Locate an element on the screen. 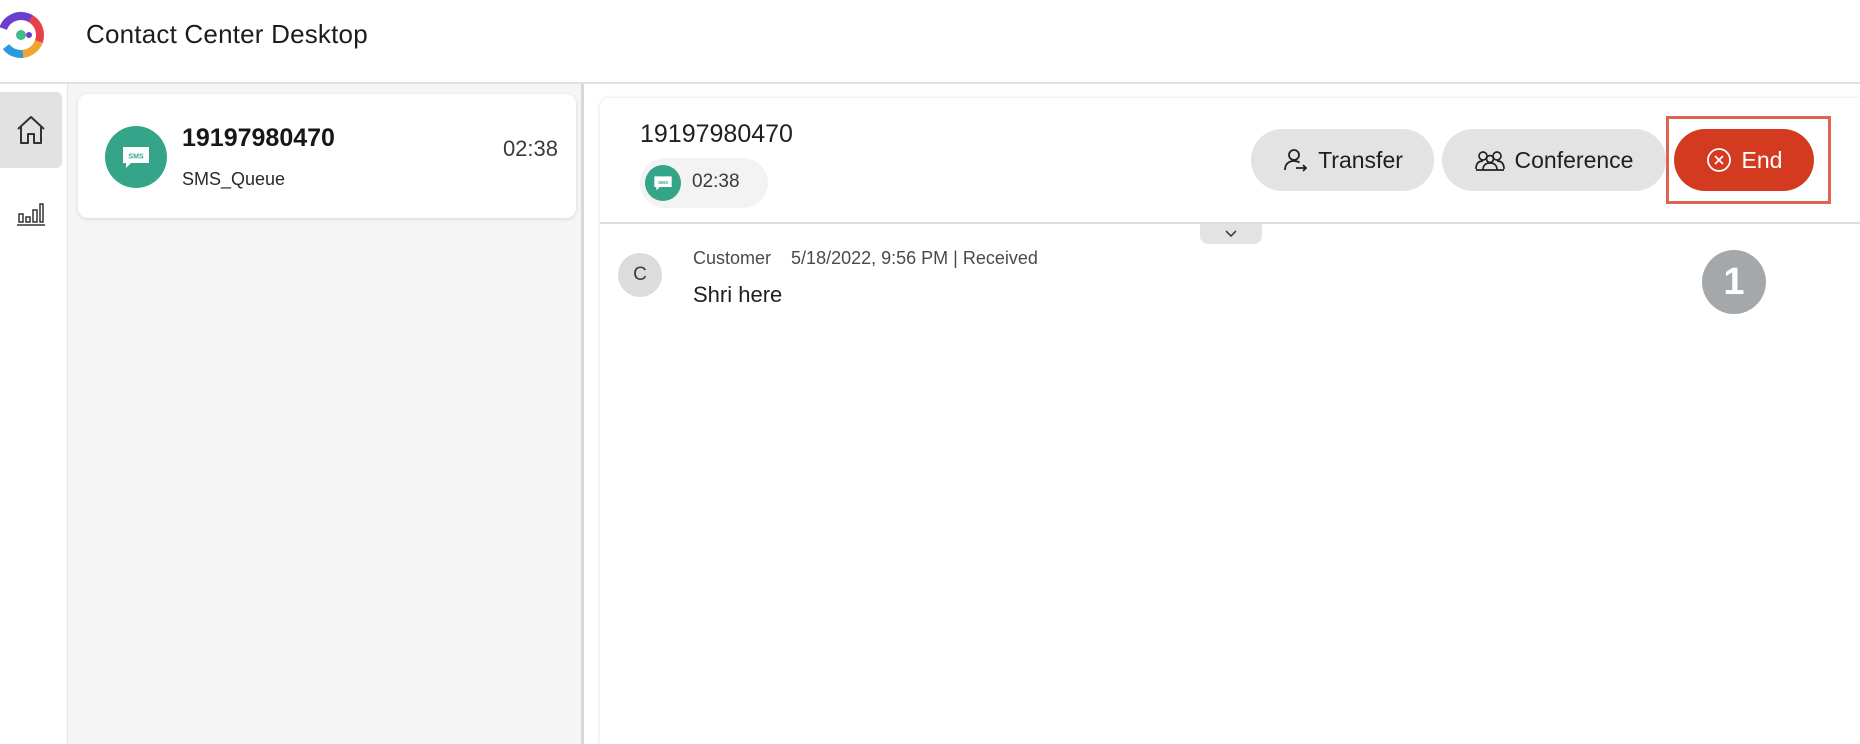  task-card: SMS 19197980470 SMS_Queue 02:38 is located at coordinates (327, 156).